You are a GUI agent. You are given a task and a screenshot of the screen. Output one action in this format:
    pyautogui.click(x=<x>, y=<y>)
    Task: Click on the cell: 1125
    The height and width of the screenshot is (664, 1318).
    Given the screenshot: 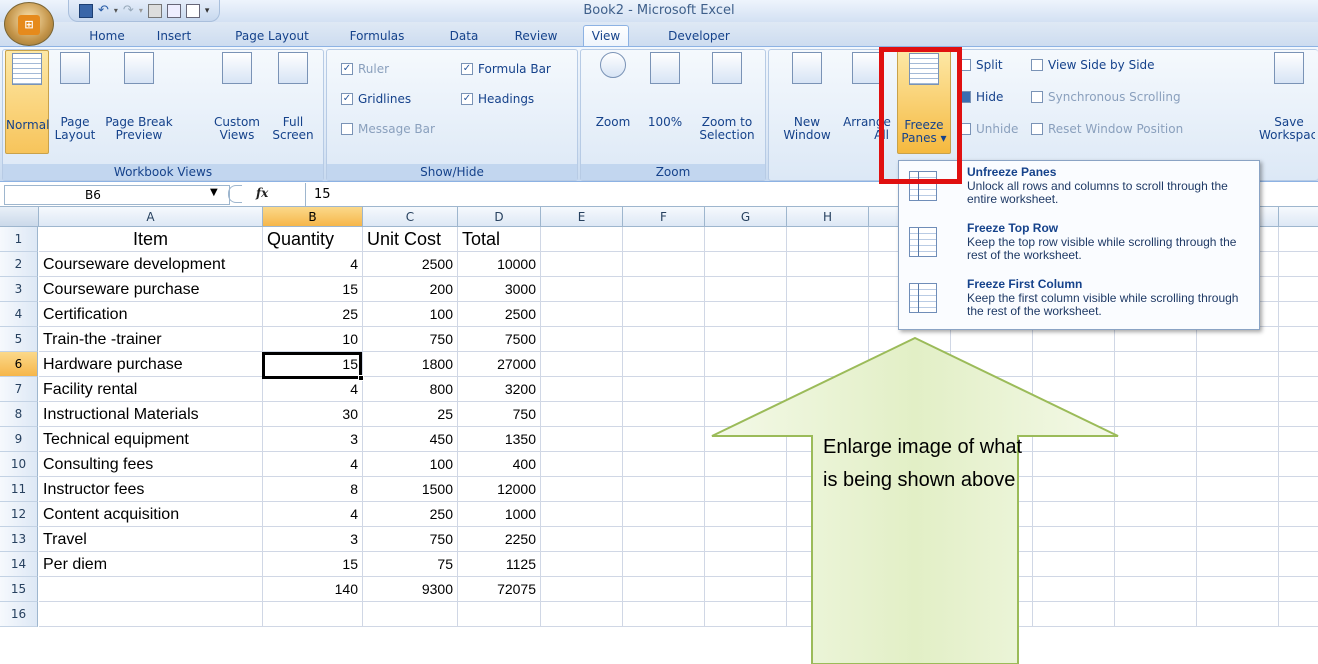 What is the action you would take?
    pyautogui.click(x=499, y=564)
    